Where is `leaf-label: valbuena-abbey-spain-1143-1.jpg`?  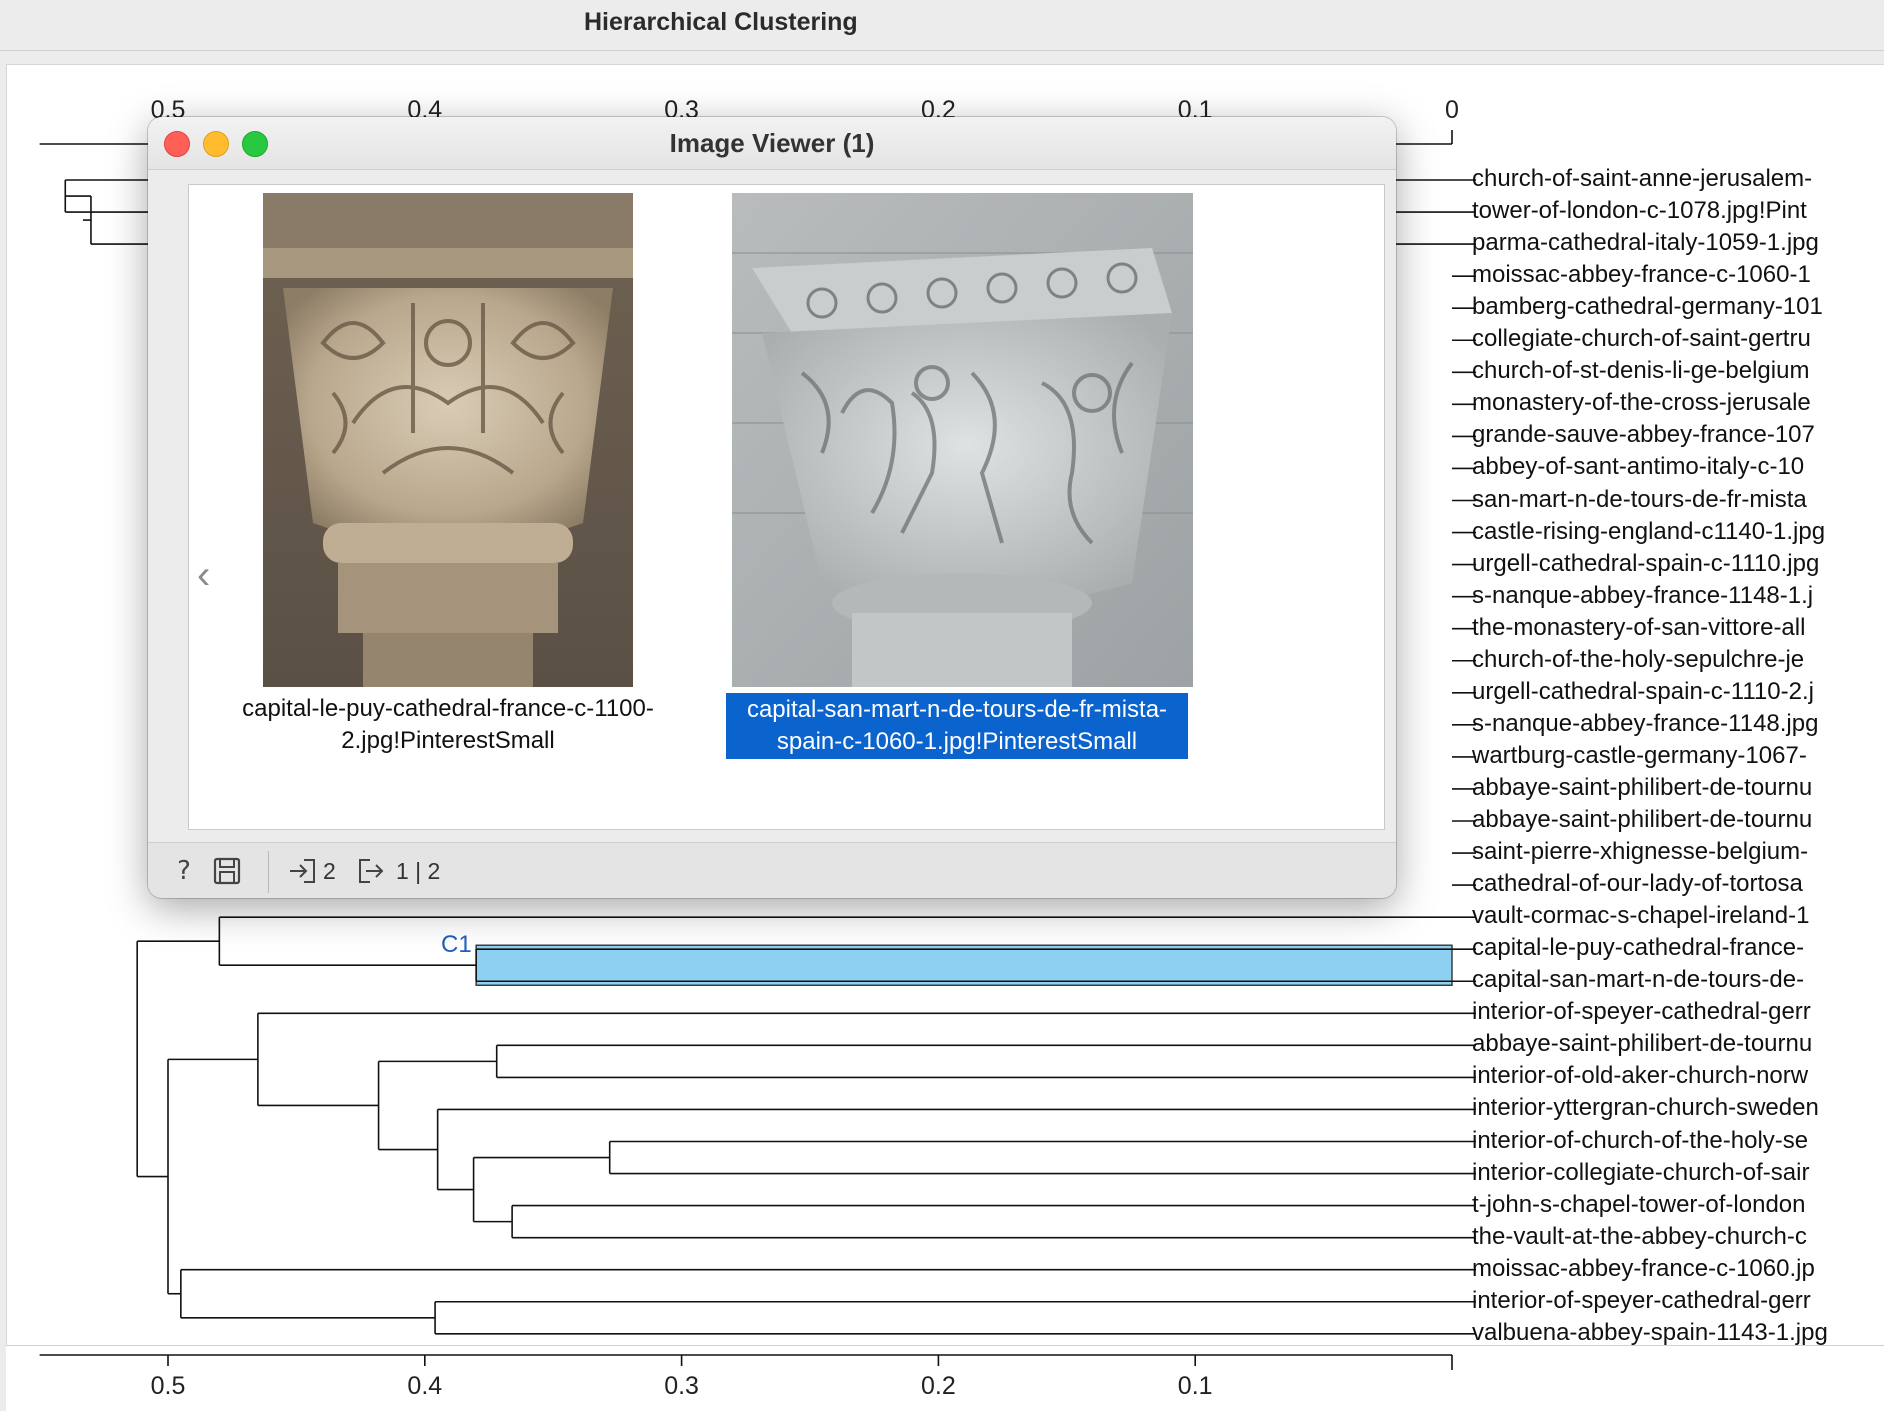
leaf-label: valbuena-abbey-spain-1143-1.jpg is located at coordinates (1678, 1333).